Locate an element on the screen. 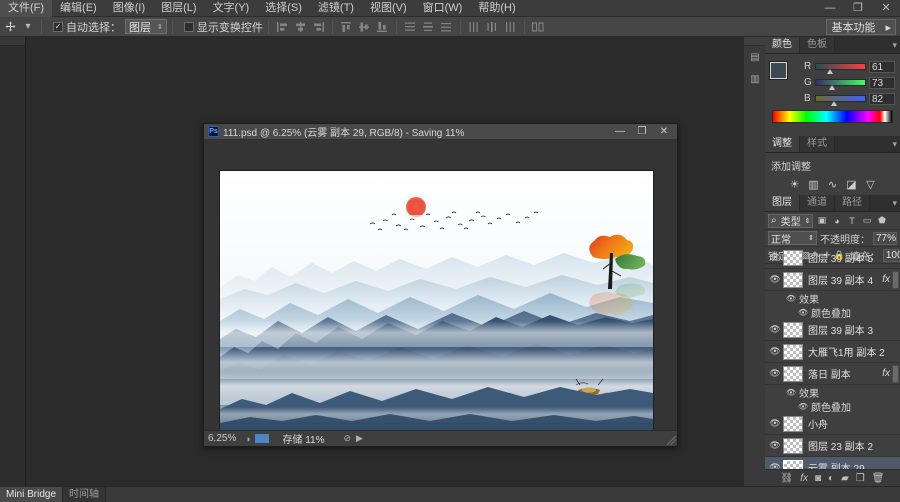  menu-select: 选择(S) is located at coordinates (283, 8).